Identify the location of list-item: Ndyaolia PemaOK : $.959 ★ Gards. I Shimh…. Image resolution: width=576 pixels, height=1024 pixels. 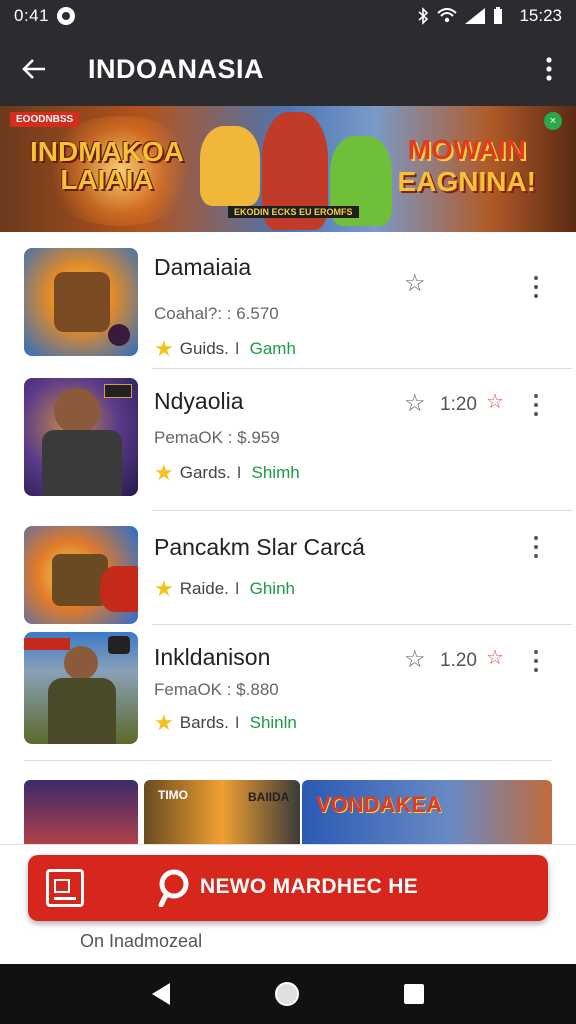
(288, 440).